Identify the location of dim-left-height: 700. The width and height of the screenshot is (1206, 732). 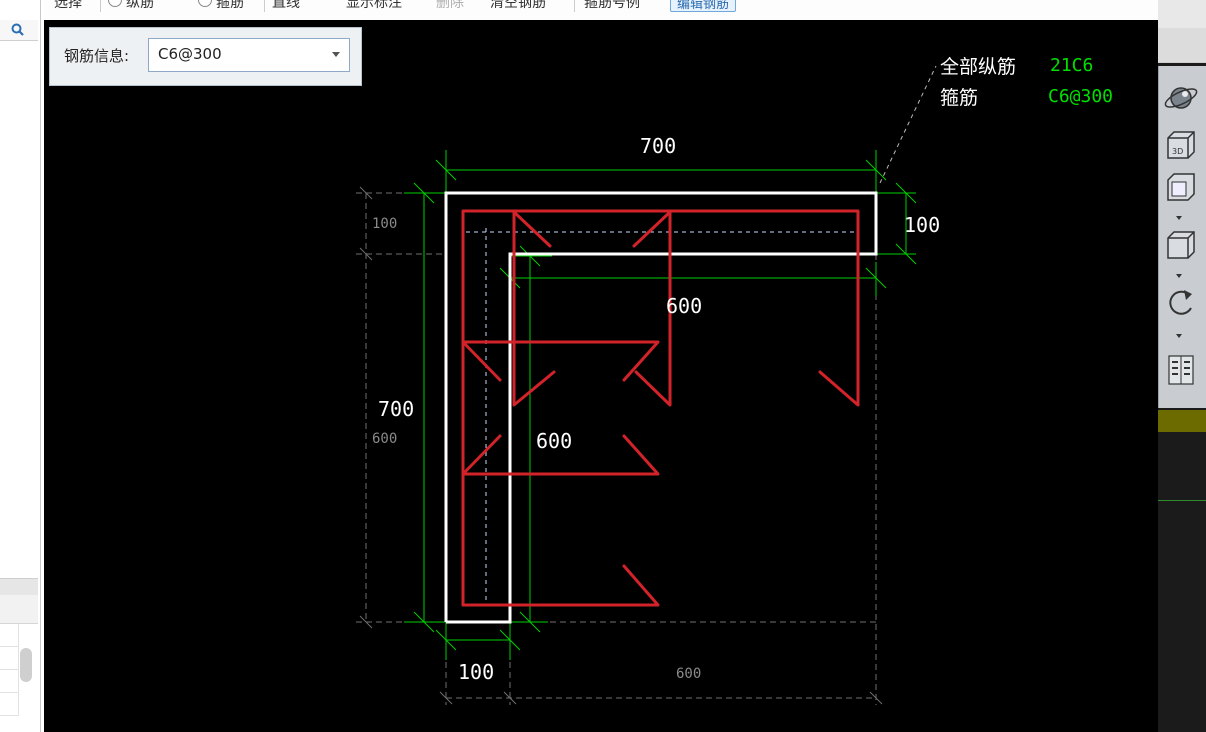
(396, 409).